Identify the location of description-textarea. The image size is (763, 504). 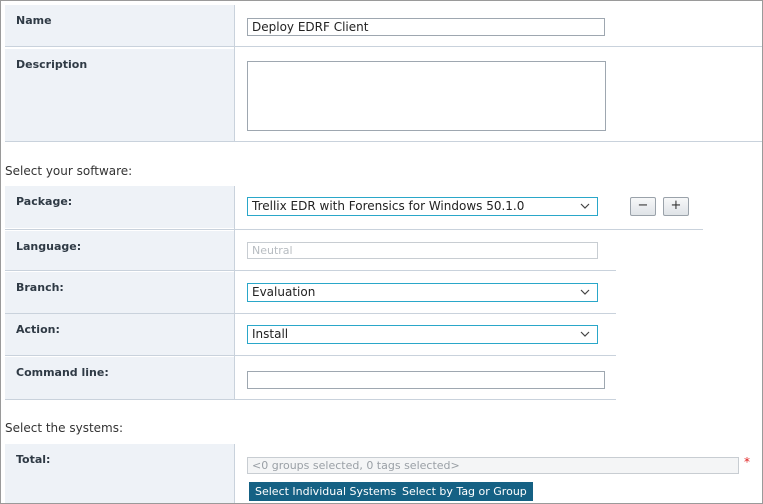
(426, 96).